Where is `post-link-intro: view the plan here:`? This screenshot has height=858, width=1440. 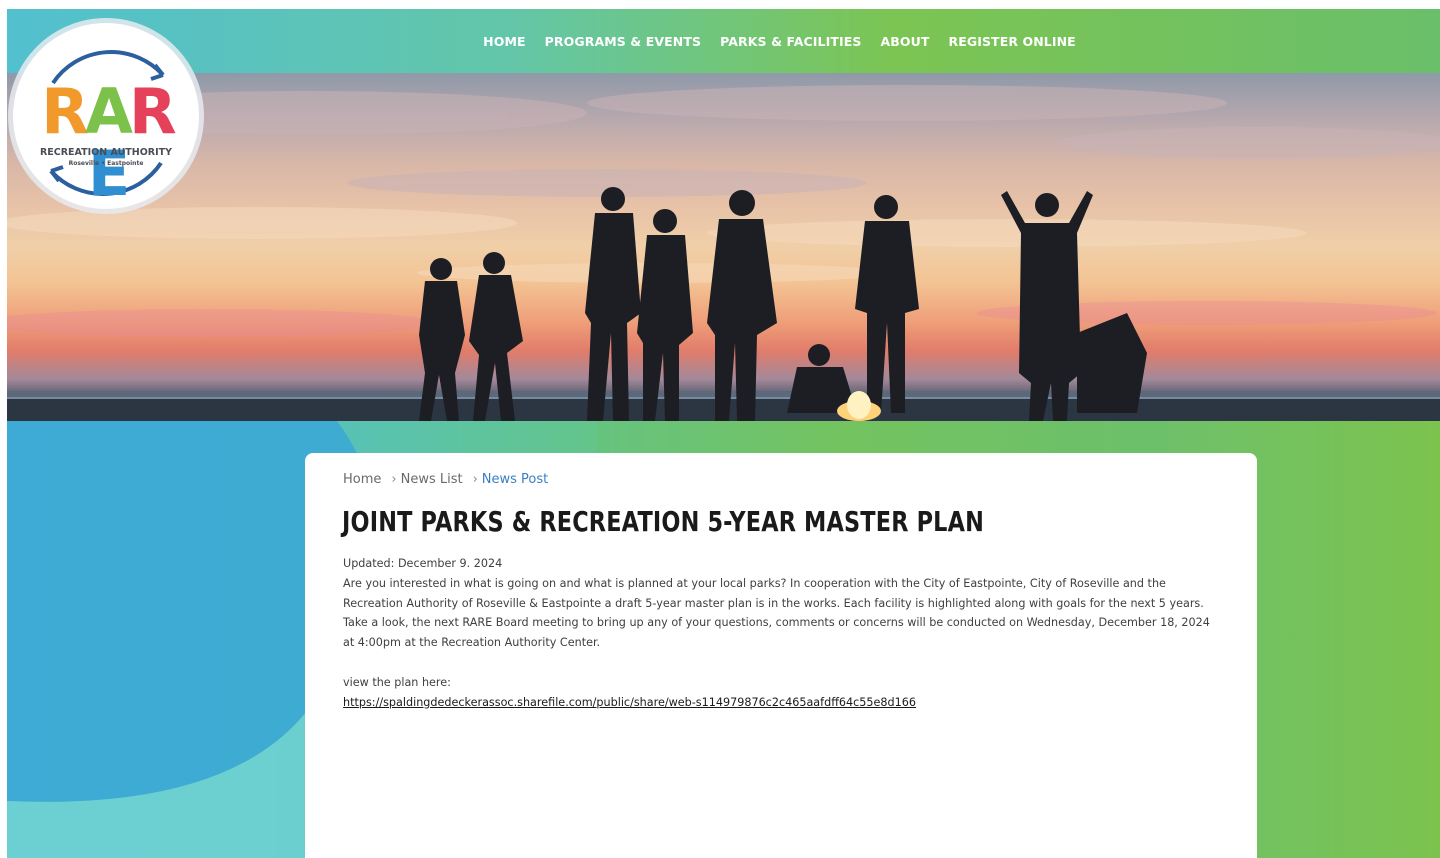 post-link-intro: view the plan here: is located at coordinates (397, 682).